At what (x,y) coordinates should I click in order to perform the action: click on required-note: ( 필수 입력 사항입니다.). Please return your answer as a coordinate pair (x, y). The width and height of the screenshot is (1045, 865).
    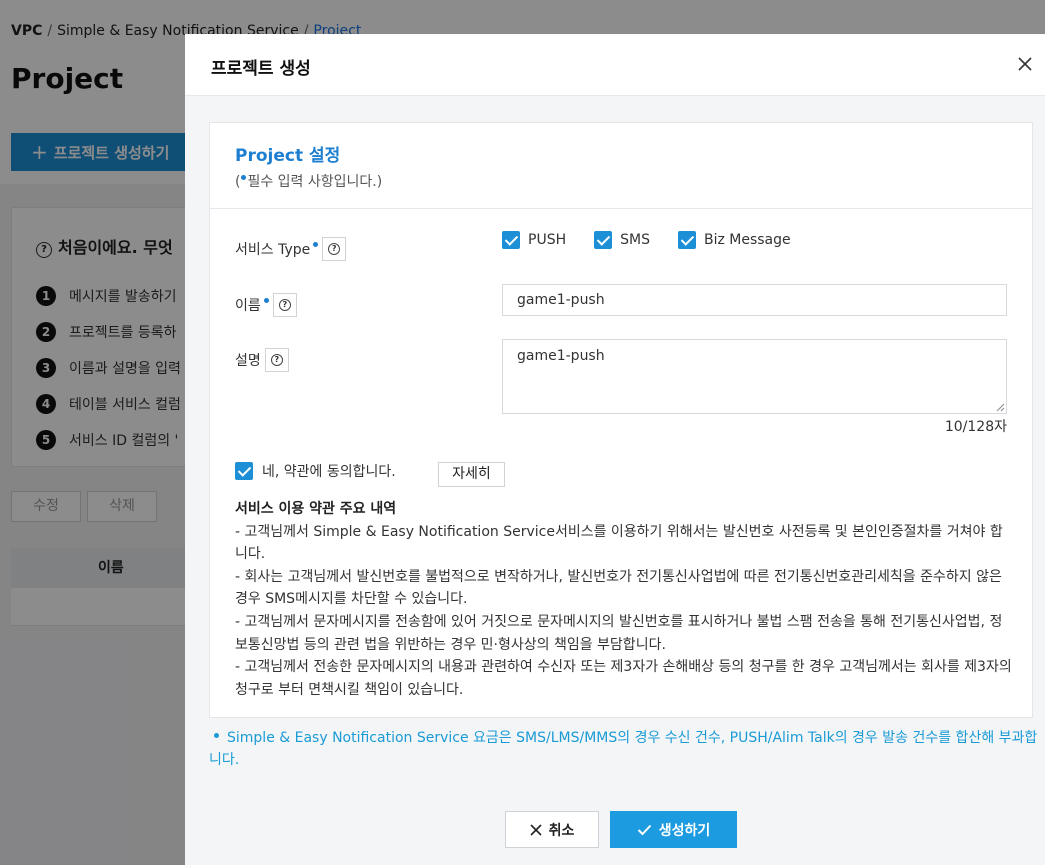
    Looking at the image, I should click on (308, 181).